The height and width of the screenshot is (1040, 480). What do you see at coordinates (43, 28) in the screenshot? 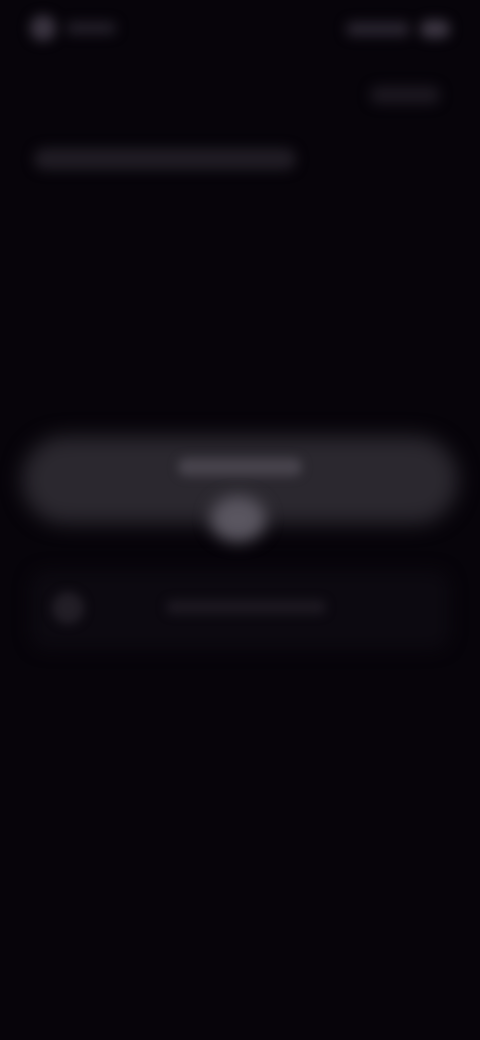
I see `status-dot-icon` at bounding box center [43, 28].